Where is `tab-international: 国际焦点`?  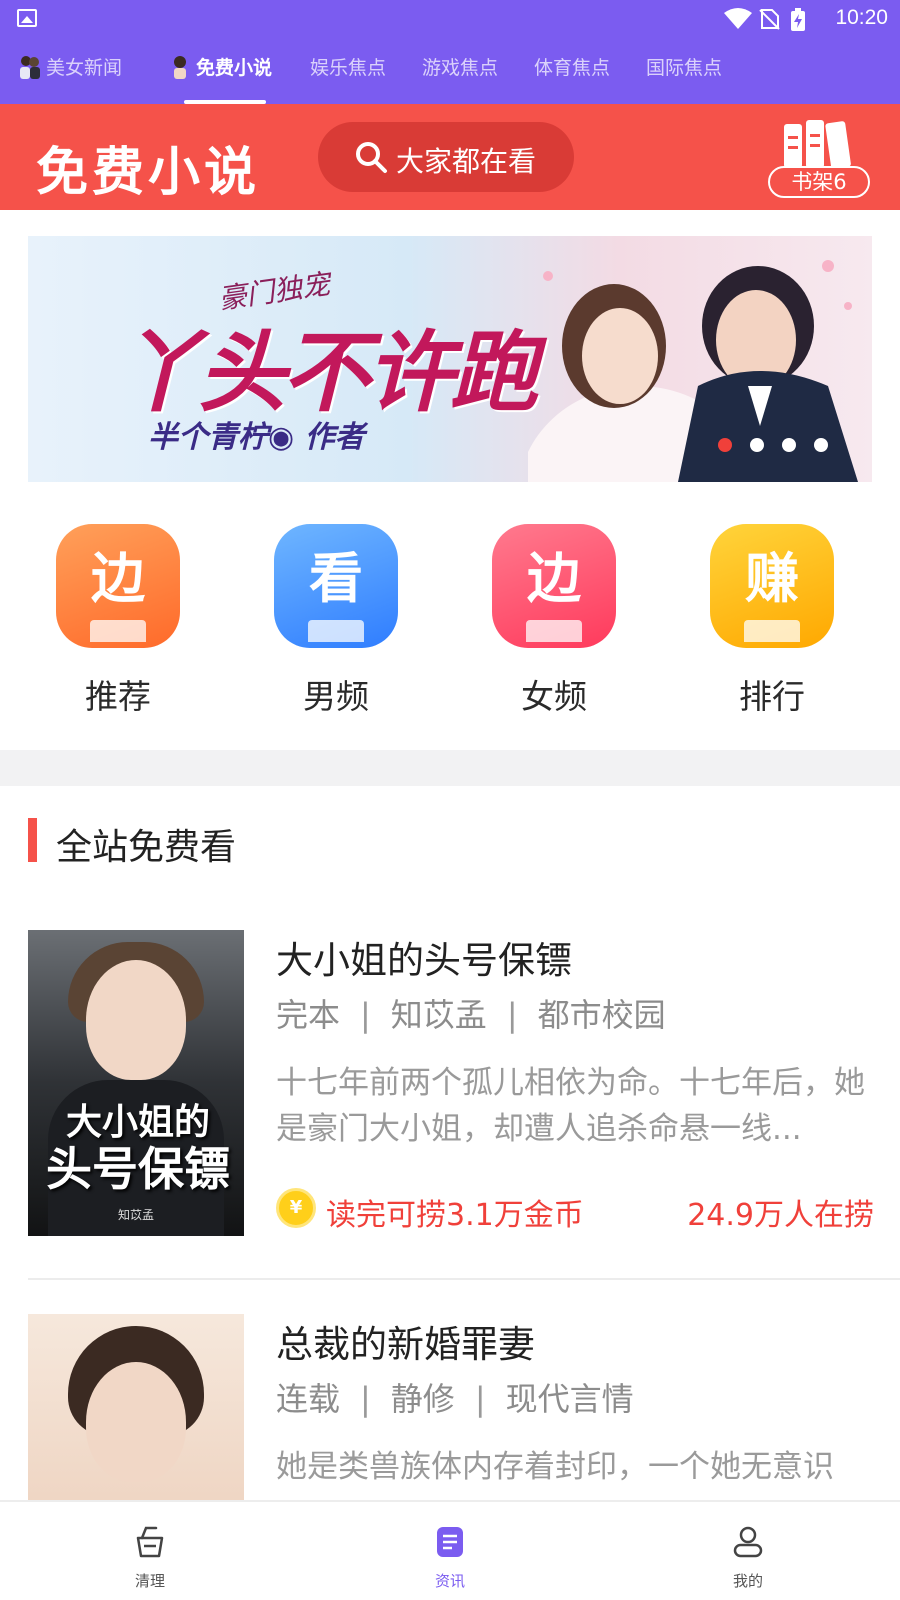 tab-international: 国际焦点 is located at coordinates (684, 68).